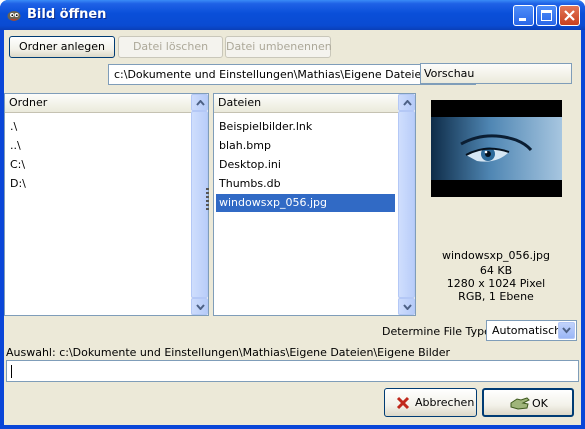  Describe the element at coordinates (496, 296) in the screenshot. I see `preview-mode: RGB, 1 Ebene` at that location.